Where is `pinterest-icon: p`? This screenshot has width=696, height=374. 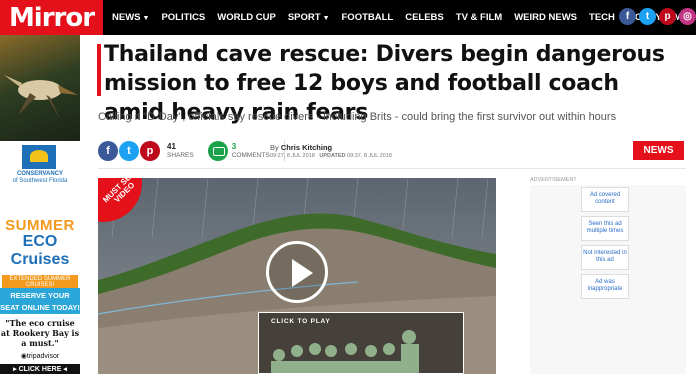 pinterest-icon: p is located at coordinates (667, 16).